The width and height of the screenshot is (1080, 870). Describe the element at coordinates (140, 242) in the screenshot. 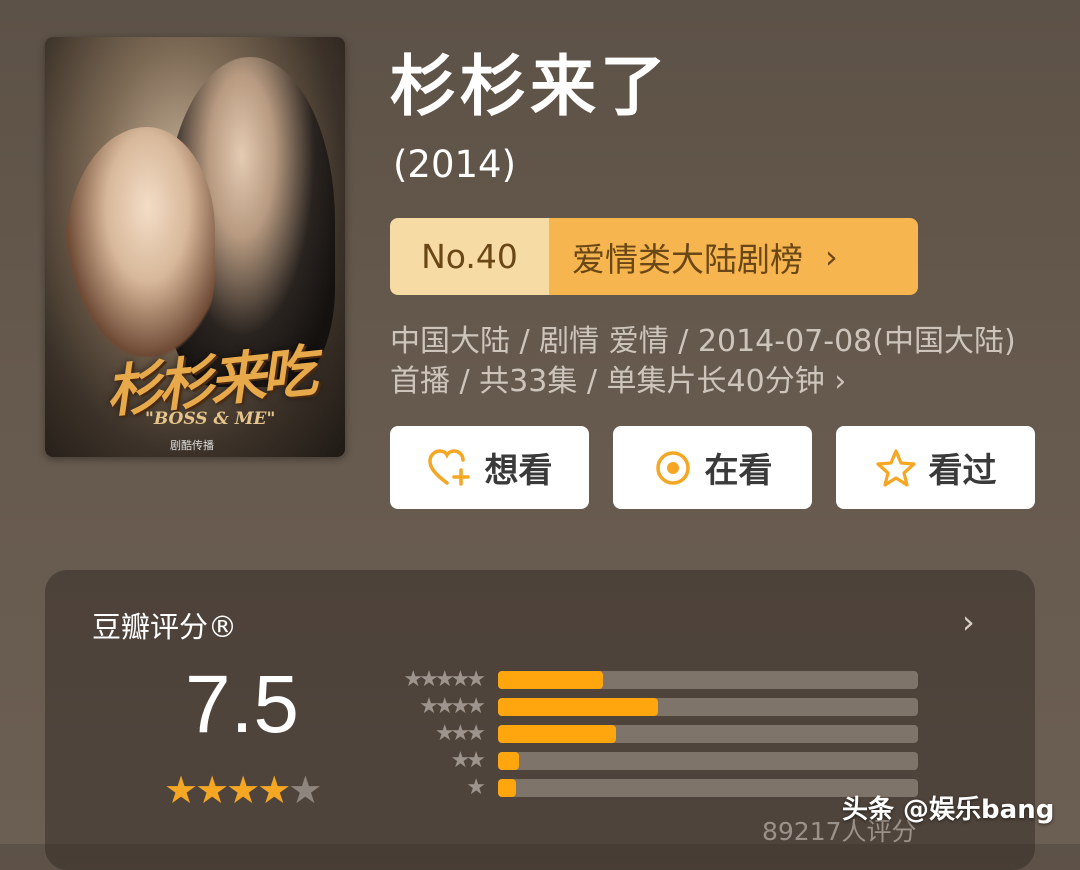

I see `poster-figure-woman` at that location.